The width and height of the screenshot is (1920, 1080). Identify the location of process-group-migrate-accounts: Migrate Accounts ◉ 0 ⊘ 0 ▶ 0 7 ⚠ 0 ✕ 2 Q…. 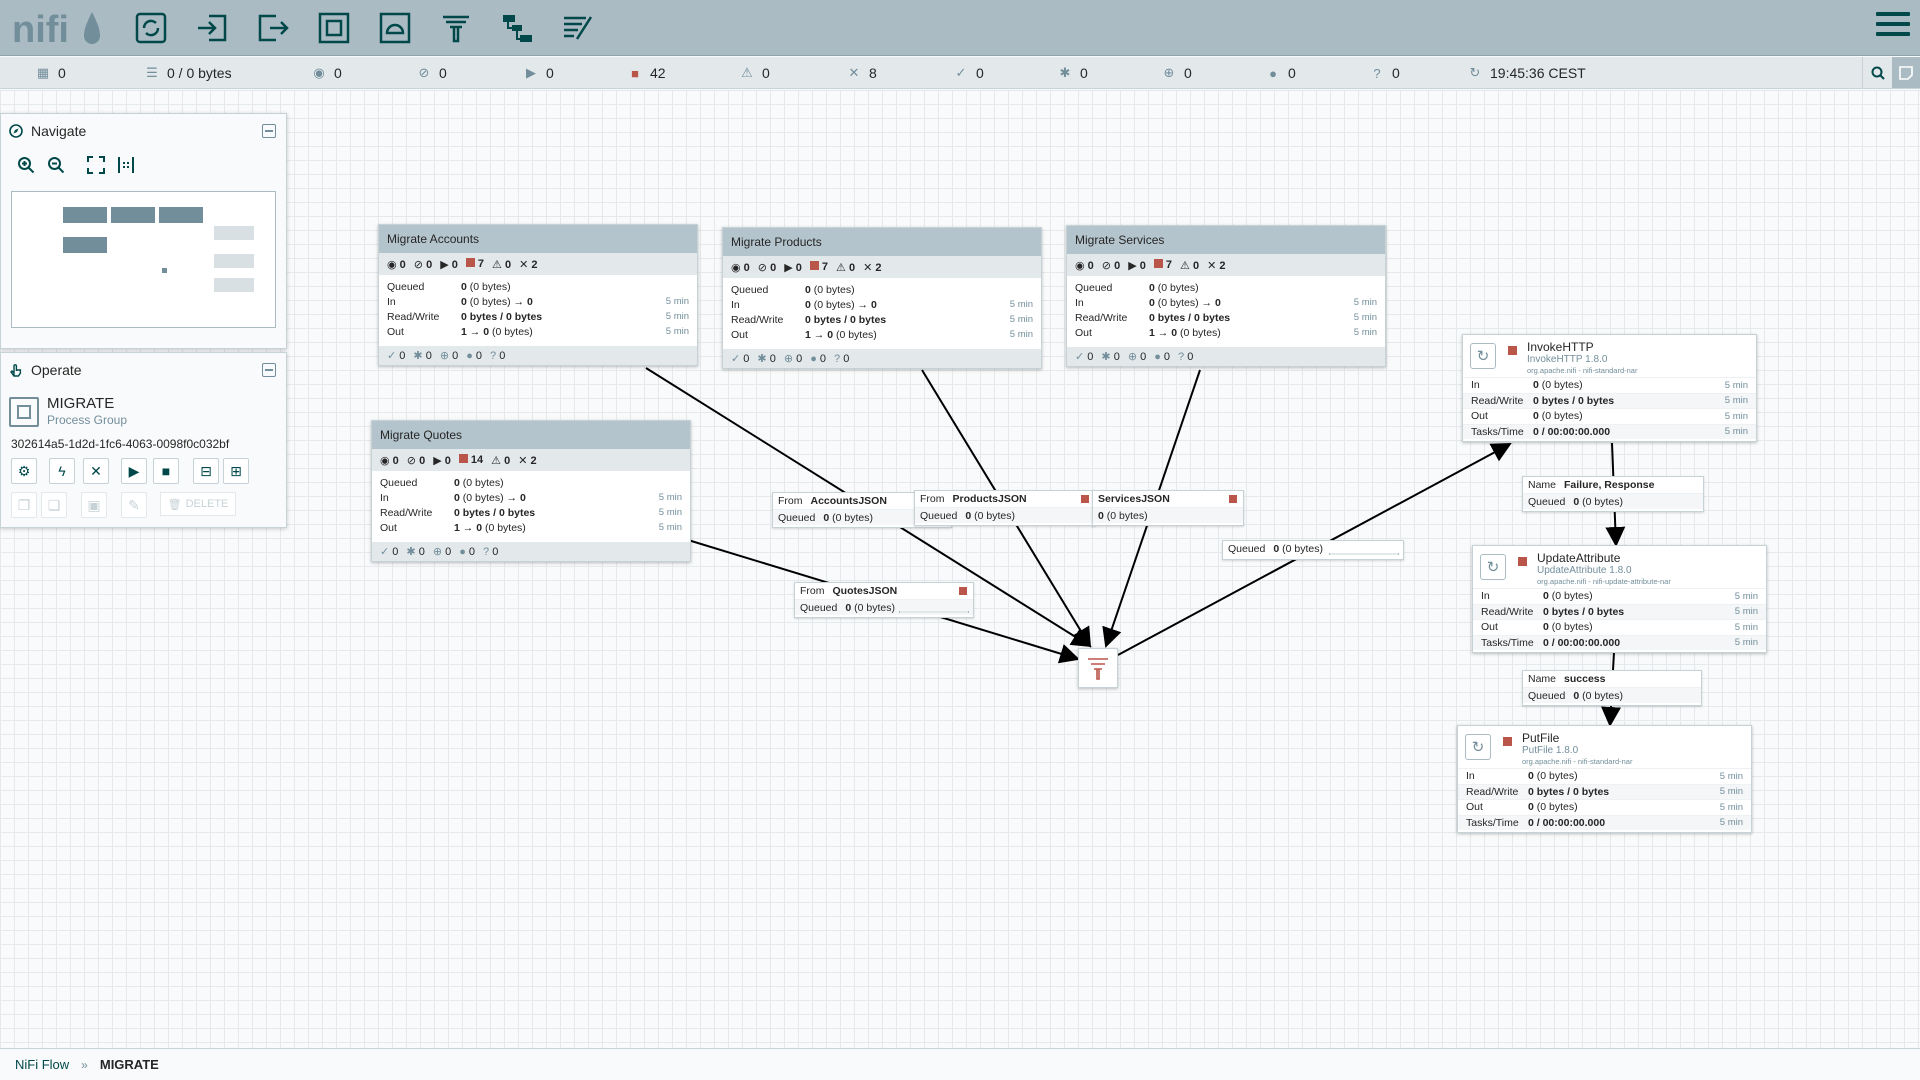
(538, 295).